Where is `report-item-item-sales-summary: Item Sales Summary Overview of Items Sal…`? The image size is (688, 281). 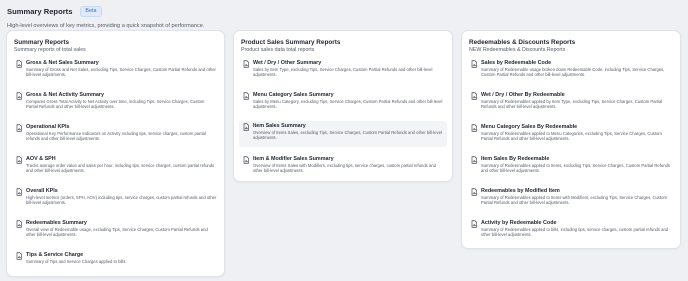
report-item-item-sales-summary: Item Sales Summary Overview of Items Sal… is located at coordinates (343, 134).